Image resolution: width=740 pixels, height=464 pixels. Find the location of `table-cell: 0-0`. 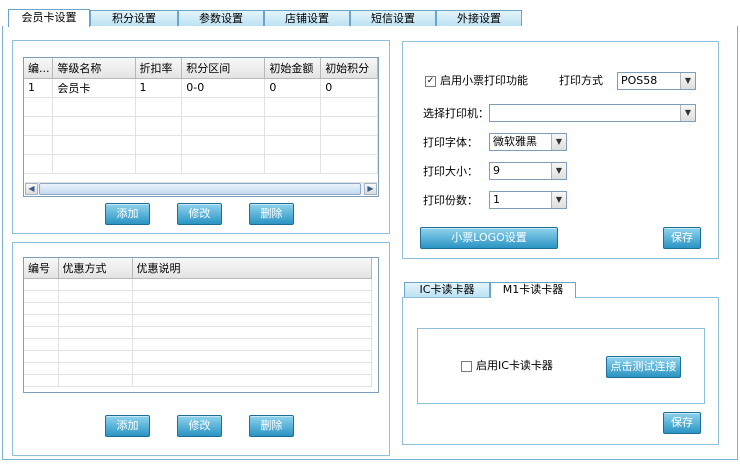

table-cell: 0-0 is located at coordinates (223, 88).